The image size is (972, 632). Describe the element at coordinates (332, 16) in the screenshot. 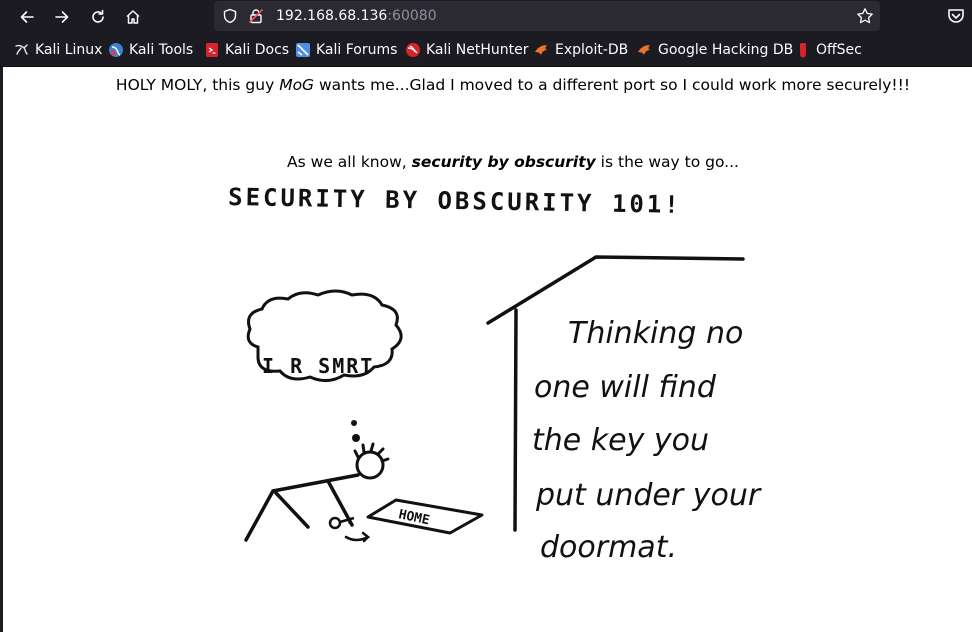

I see `url-host: 192.168.68.136` at that location.